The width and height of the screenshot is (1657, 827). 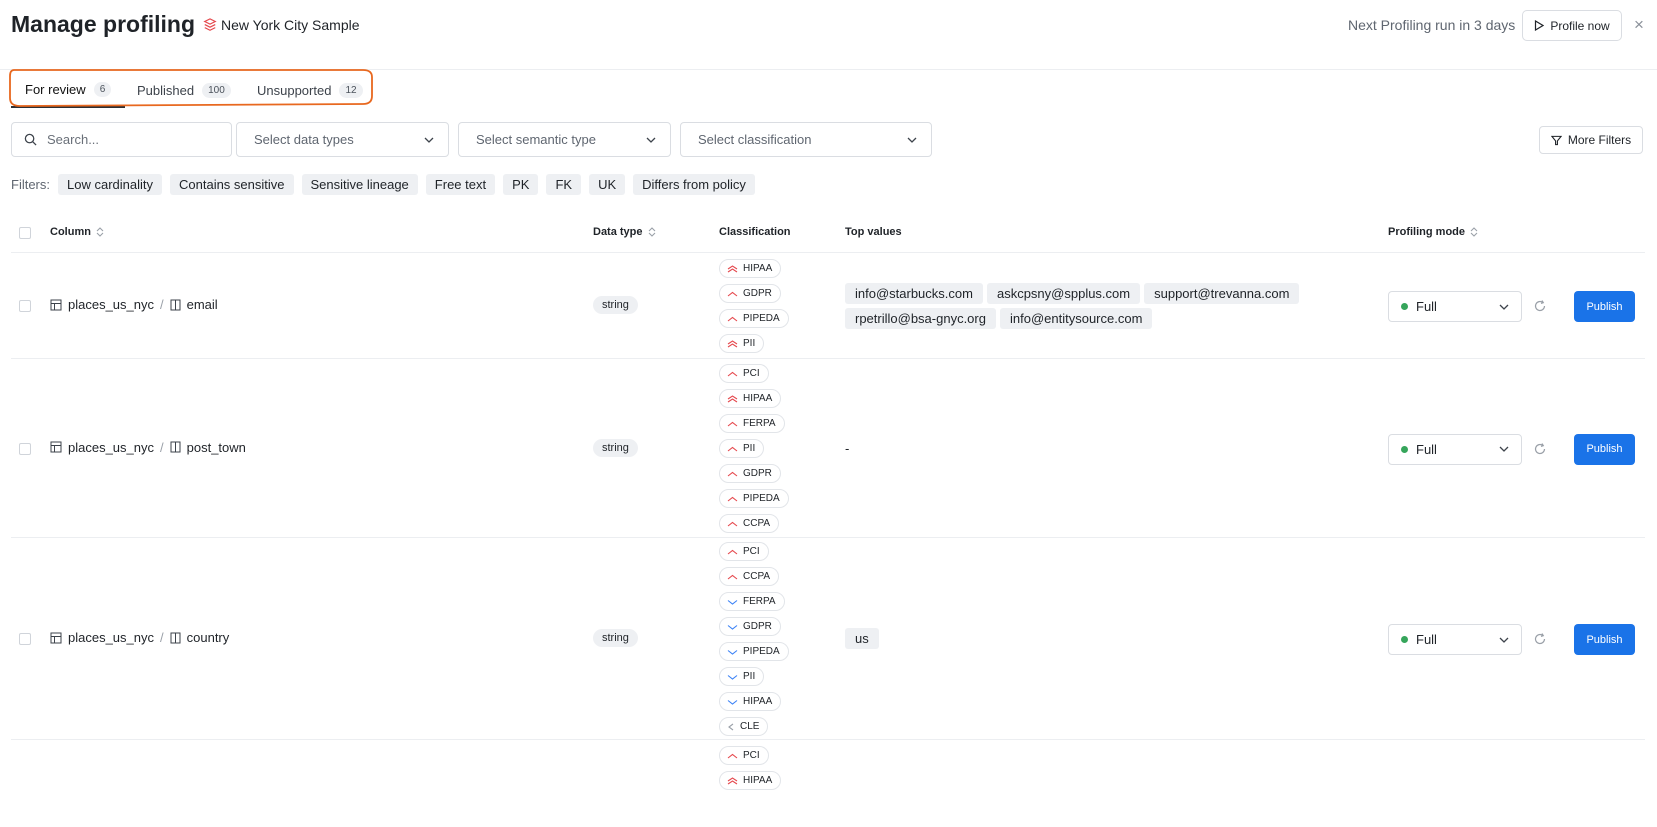 What do you see at coordinates (758, 780) in the screenshot?
I see `classification-label: HIPAA` at bounding box center [758, 780].